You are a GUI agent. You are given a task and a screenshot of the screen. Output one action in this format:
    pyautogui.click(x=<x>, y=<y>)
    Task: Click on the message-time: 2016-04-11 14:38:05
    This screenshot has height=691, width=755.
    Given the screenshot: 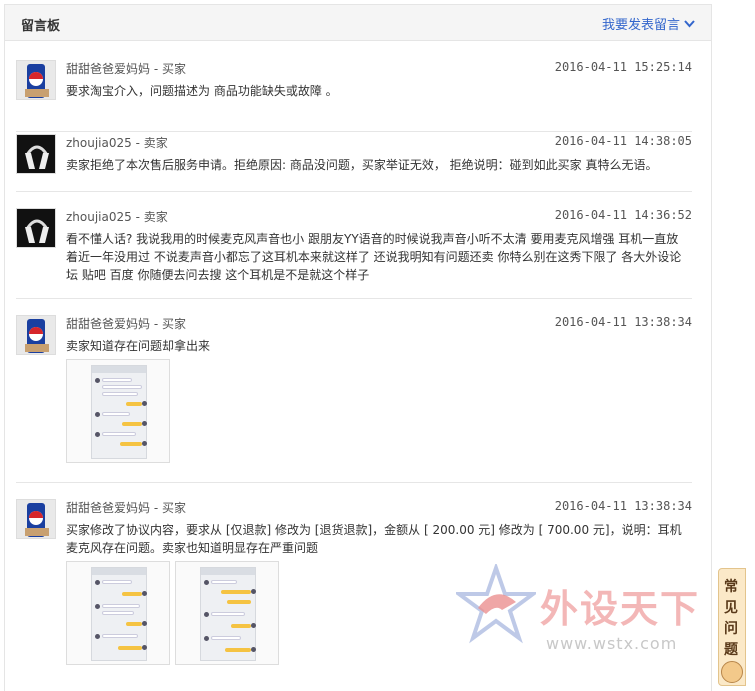 What is the action you would take?
    pyautogui.click(x=623, y=141)
    